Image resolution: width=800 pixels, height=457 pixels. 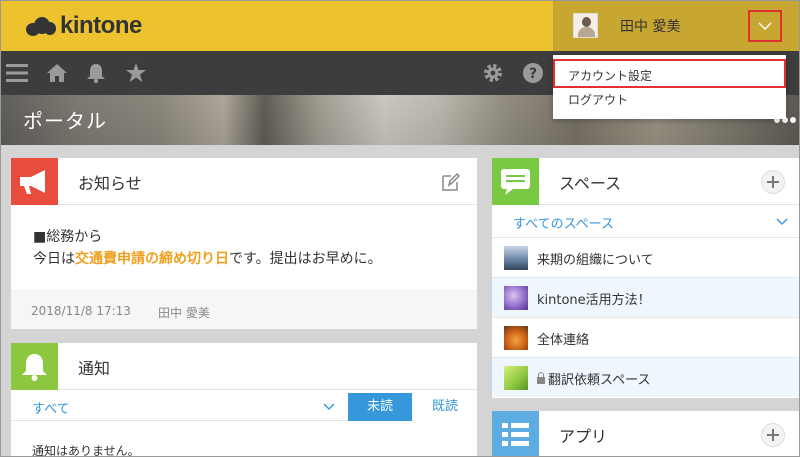 What do you see at coordinates (515, 181) in the screenshot?
I see `speech-bubble-icon` at bounding box center [515, 181].